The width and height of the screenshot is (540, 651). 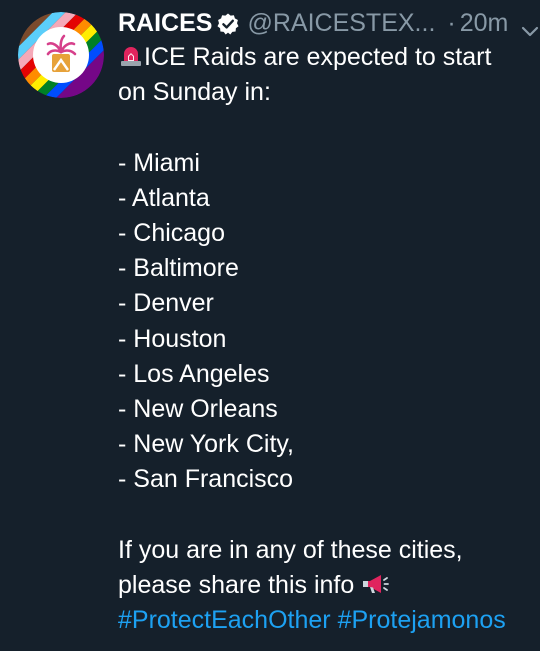 What do you see at coordinates (206, 479) in the screenshot?
I see `city-list-item: - San Francisco` at bounding box center [206, 479].